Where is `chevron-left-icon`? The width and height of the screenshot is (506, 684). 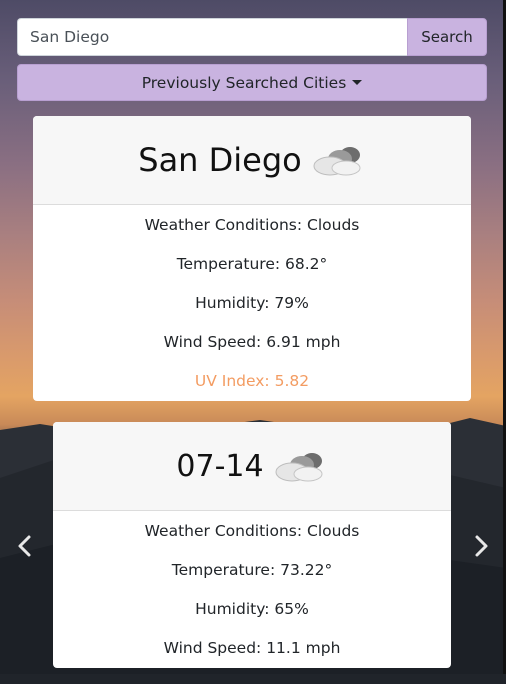 chevron-left-icon is located at coordinates (24, 546).